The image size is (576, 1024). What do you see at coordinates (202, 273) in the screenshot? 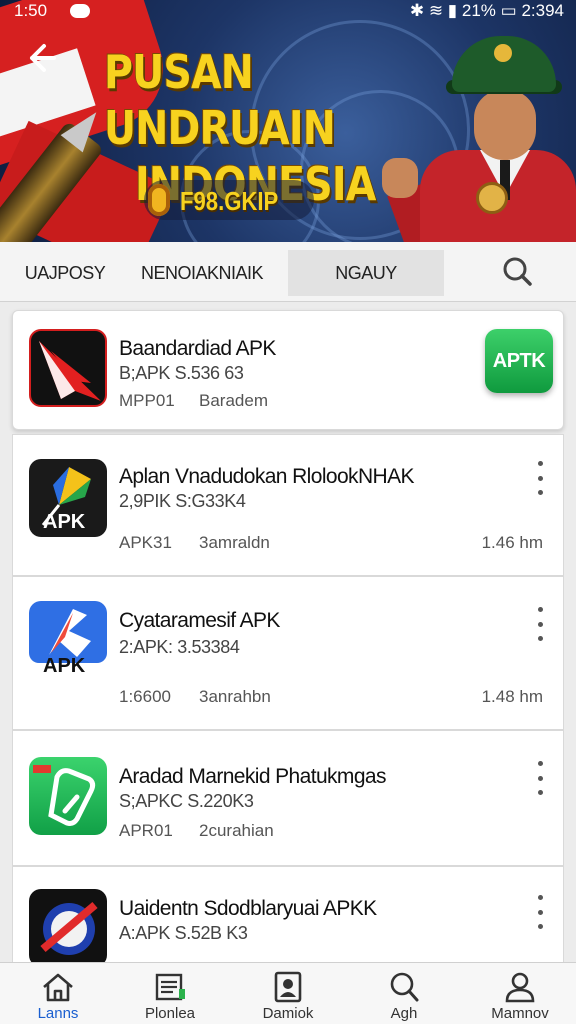
I see `tab-2: NENOIAKNIAIK` at bounding box center [202, 273].